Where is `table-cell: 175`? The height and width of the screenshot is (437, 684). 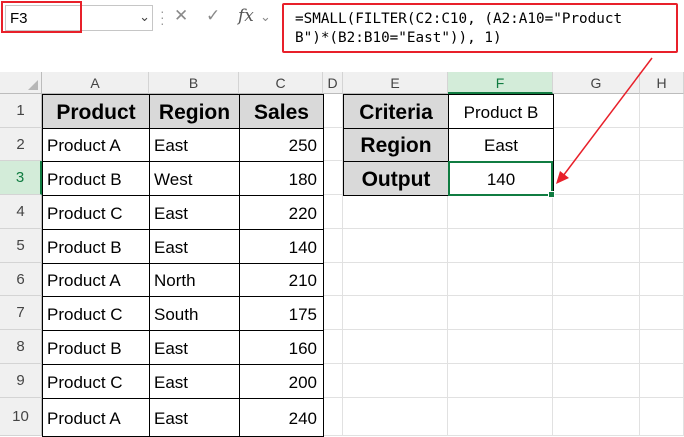
table-cell: 175 is located at coordinates (281, 313).